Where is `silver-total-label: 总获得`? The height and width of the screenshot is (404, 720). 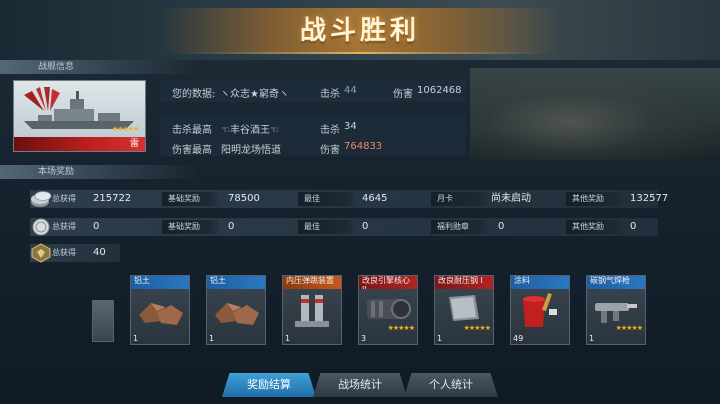
silver-total-label: 总获得 is located at coordinates (64, 198).